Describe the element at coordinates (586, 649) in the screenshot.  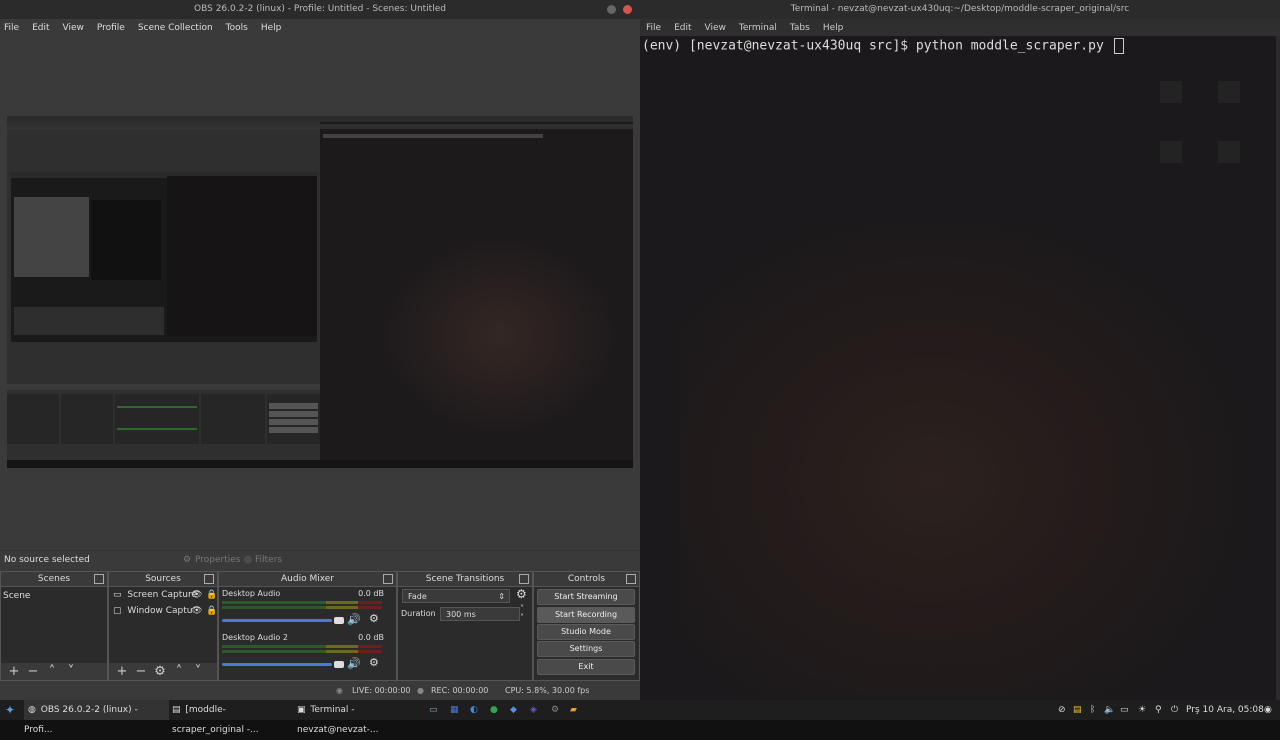
I see `settings-button: Settings` at that location.